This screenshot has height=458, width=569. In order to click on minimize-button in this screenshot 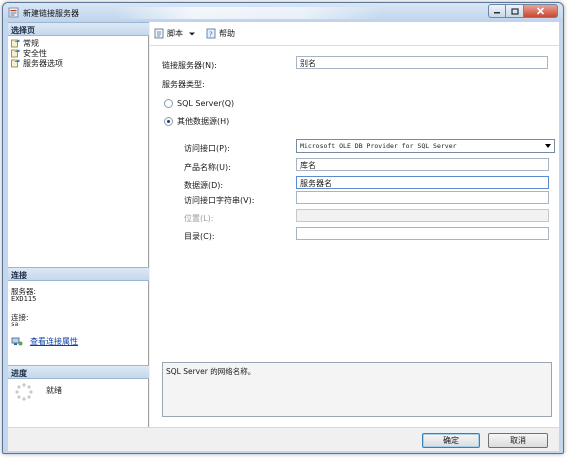, I will do `click(497, 11)`.